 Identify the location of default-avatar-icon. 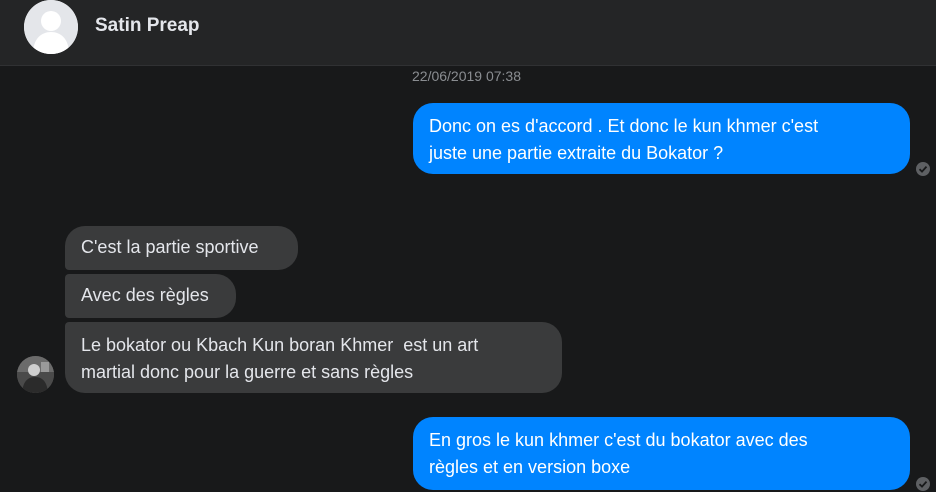
(51, 27).